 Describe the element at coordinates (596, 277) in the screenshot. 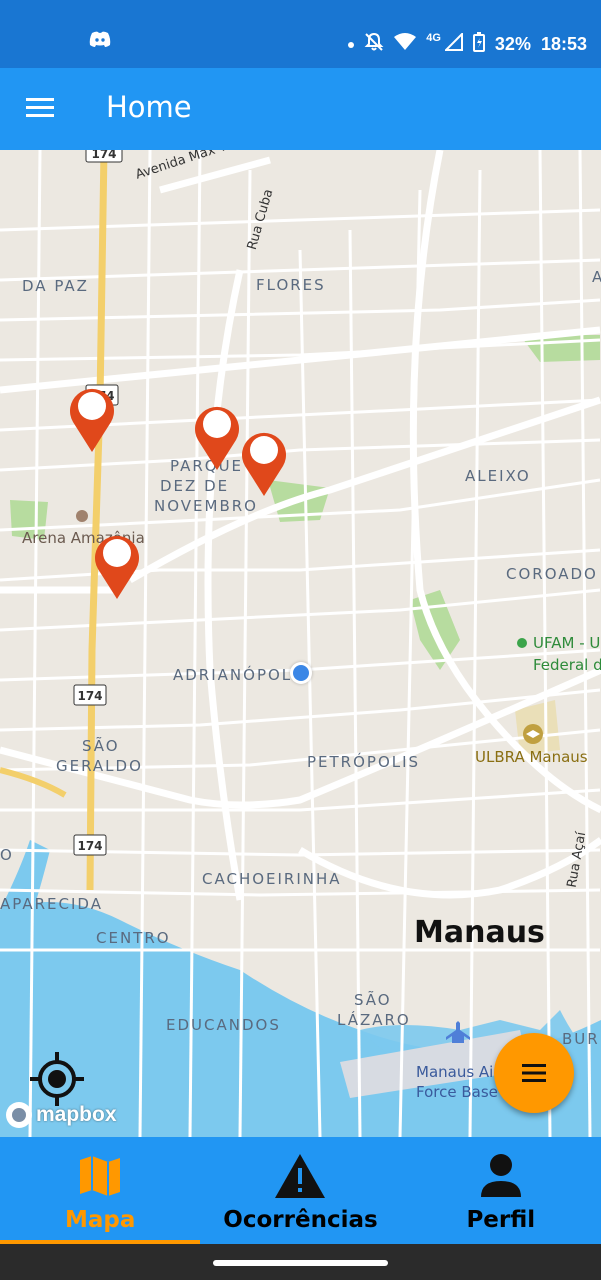

I see `label-a-edge: A` at that location.